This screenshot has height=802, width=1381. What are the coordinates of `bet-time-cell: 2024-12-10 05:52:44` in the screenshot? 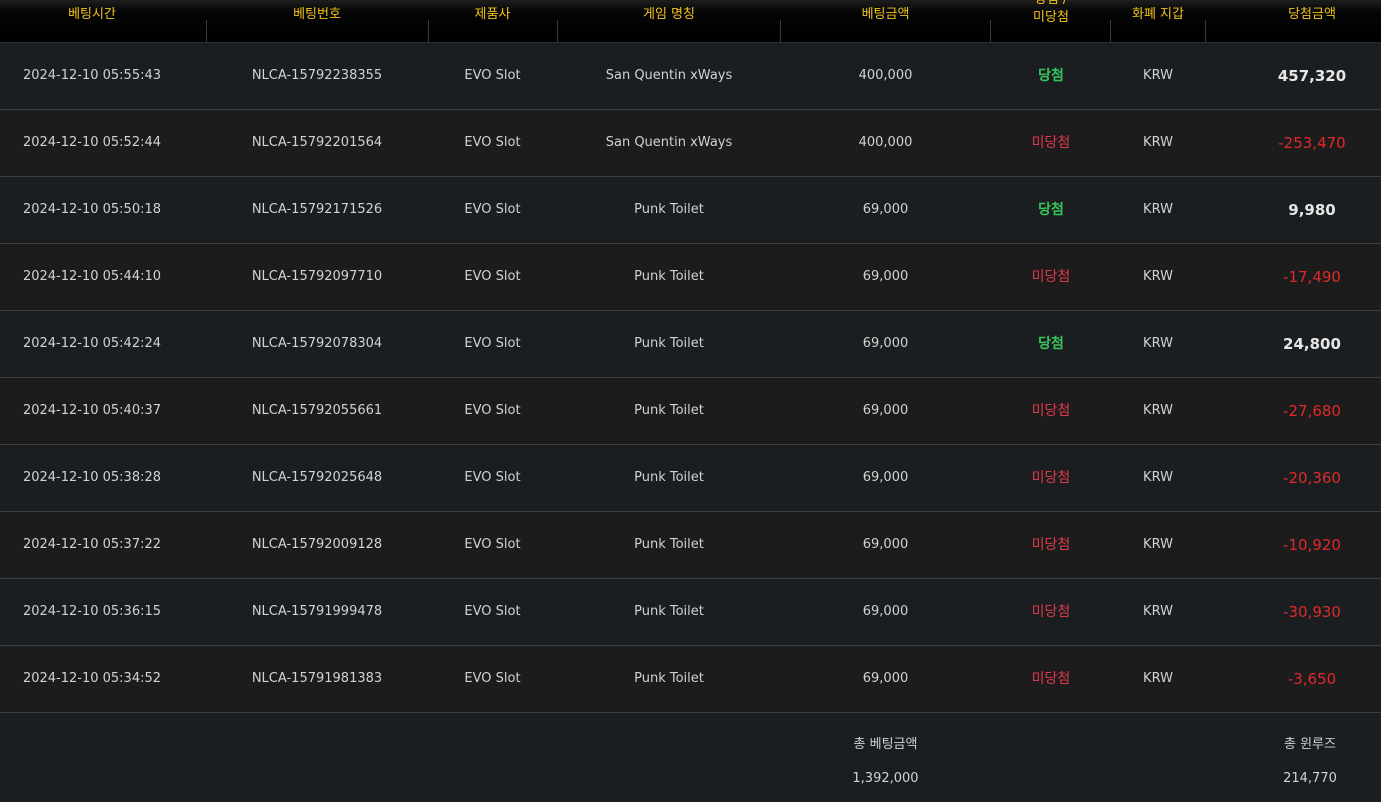 It's located at (92, 142).